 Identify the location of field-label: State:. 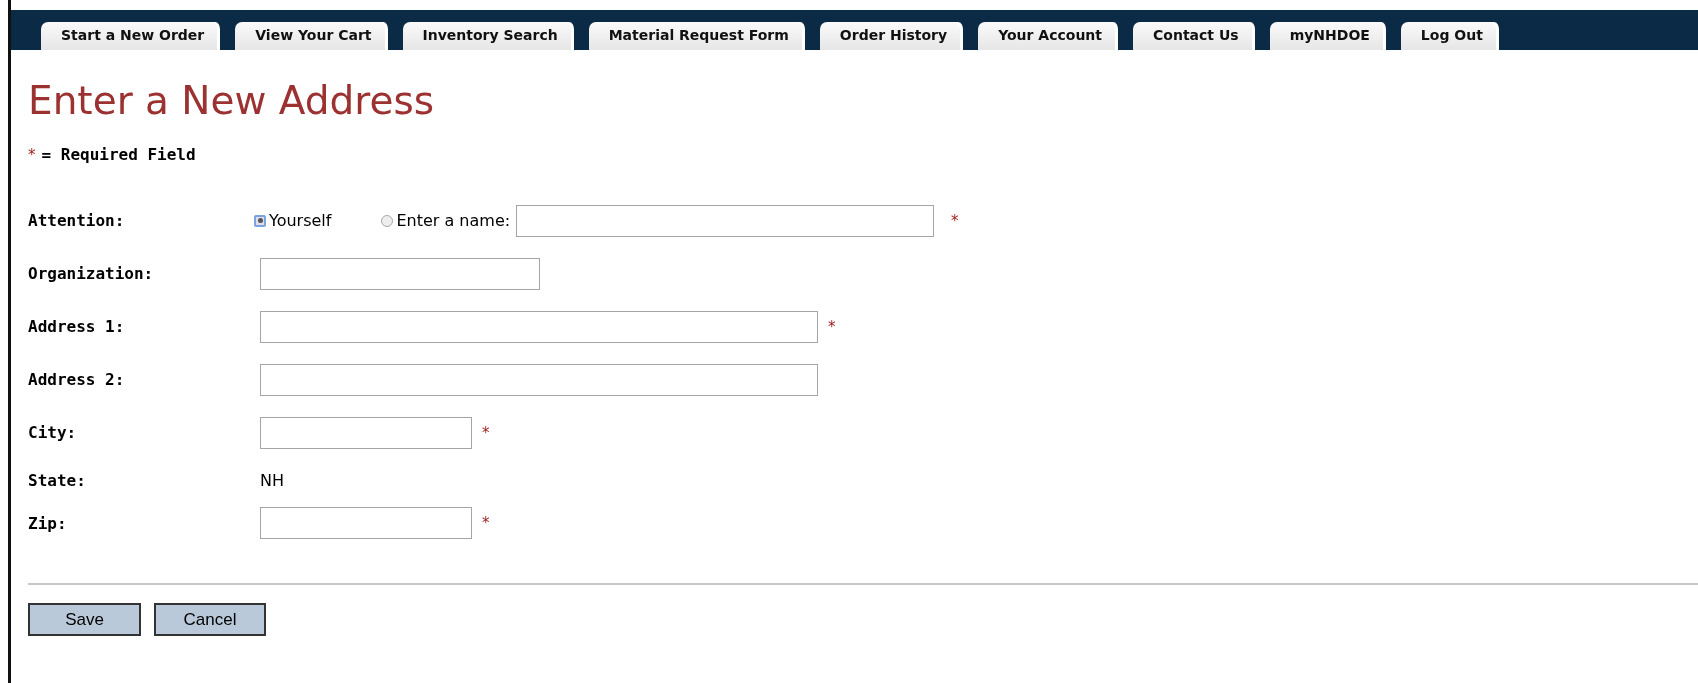
(57, 480).